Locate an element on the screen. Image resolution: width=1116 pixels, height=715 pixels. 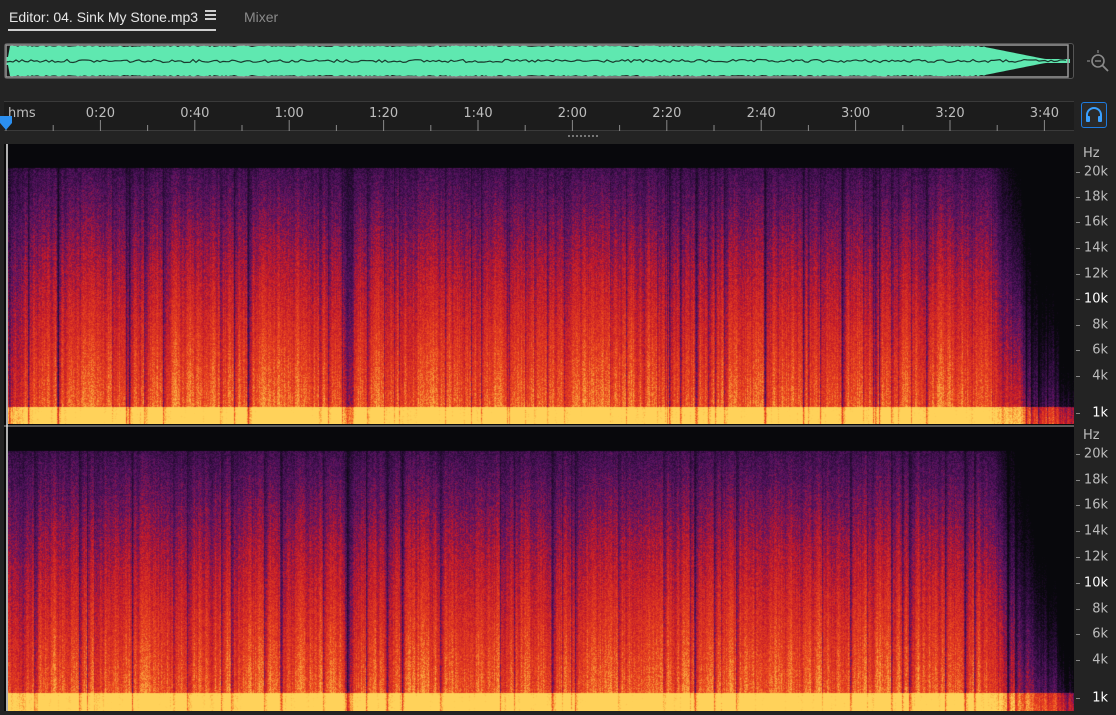
time-ruler-ticks is located at coordinates (525, 125).